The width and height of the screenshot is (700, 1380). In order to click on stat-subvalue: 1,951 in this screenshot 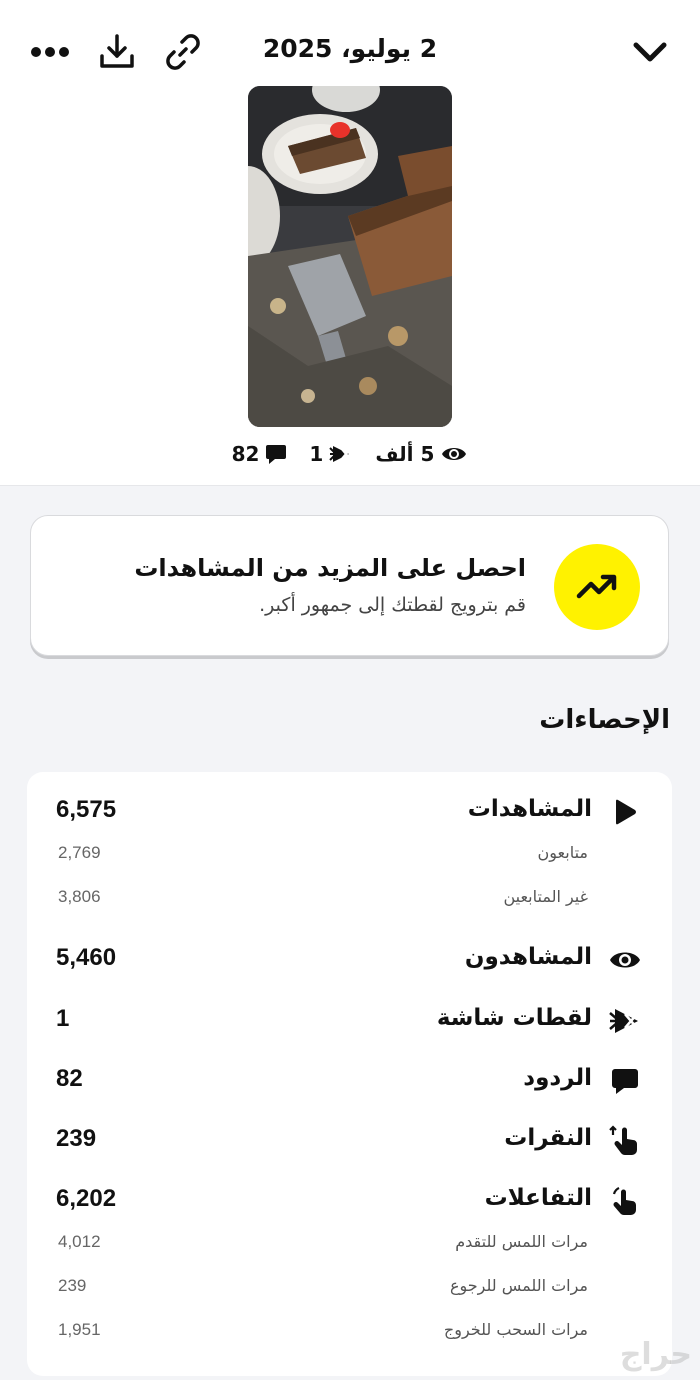, I will do `click(79, 1329)`.